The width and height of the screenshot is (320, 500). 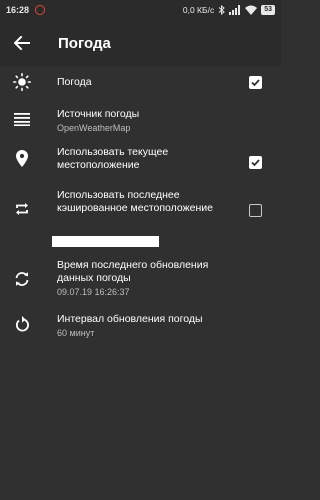 I want to click on sun-icon, so click(x=22, y=82).